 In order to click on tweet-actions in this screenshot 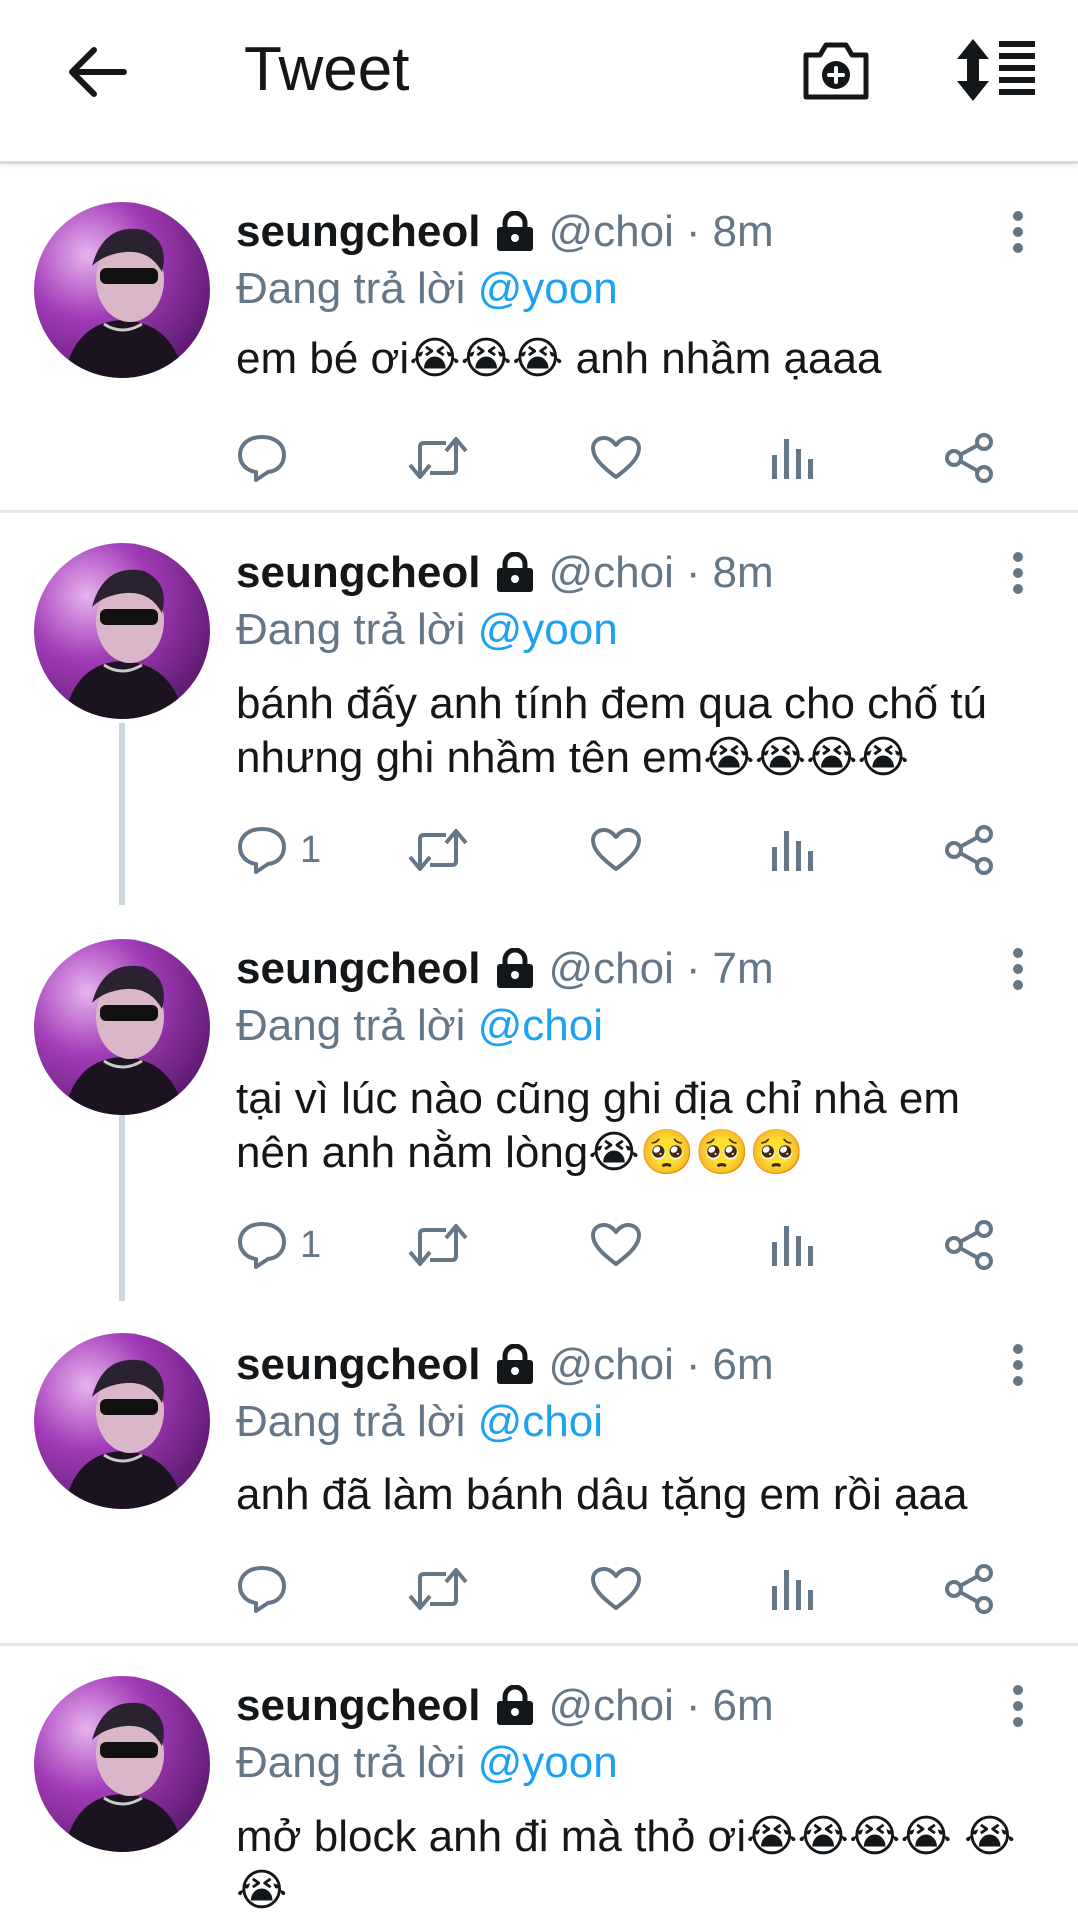, I will do `click(631, 458)`.